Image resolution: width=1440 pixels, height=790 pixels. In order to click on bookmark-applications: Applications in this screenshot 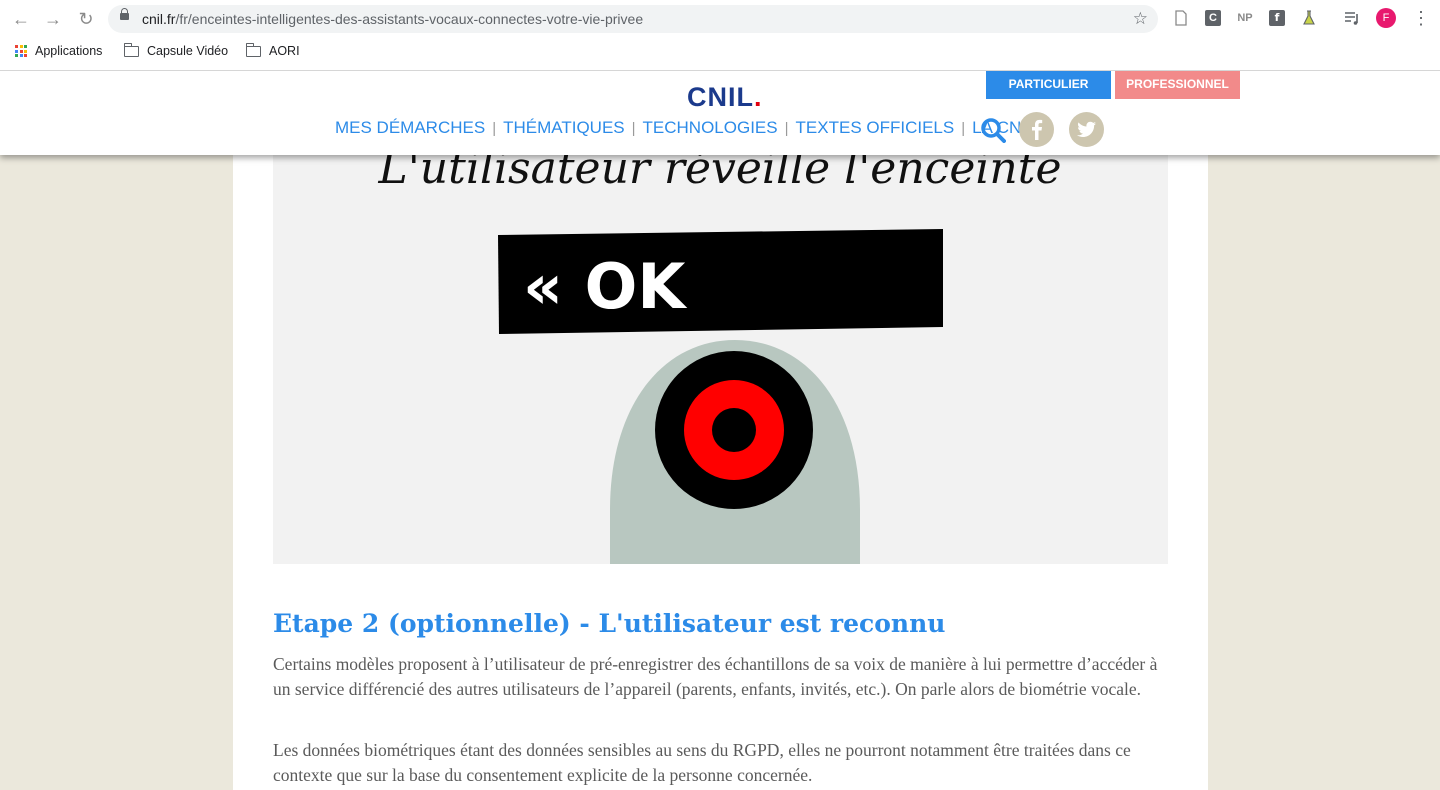, I will do `click(58, 51)`.